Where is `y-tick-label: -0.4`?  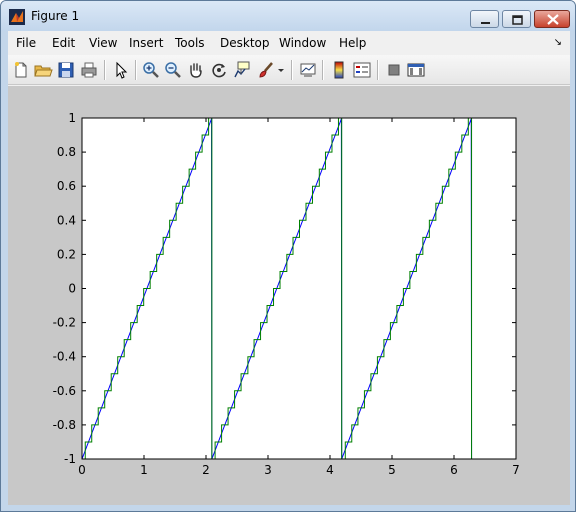 y-tick-label: -0.4 is located at coordinates (64, 357).